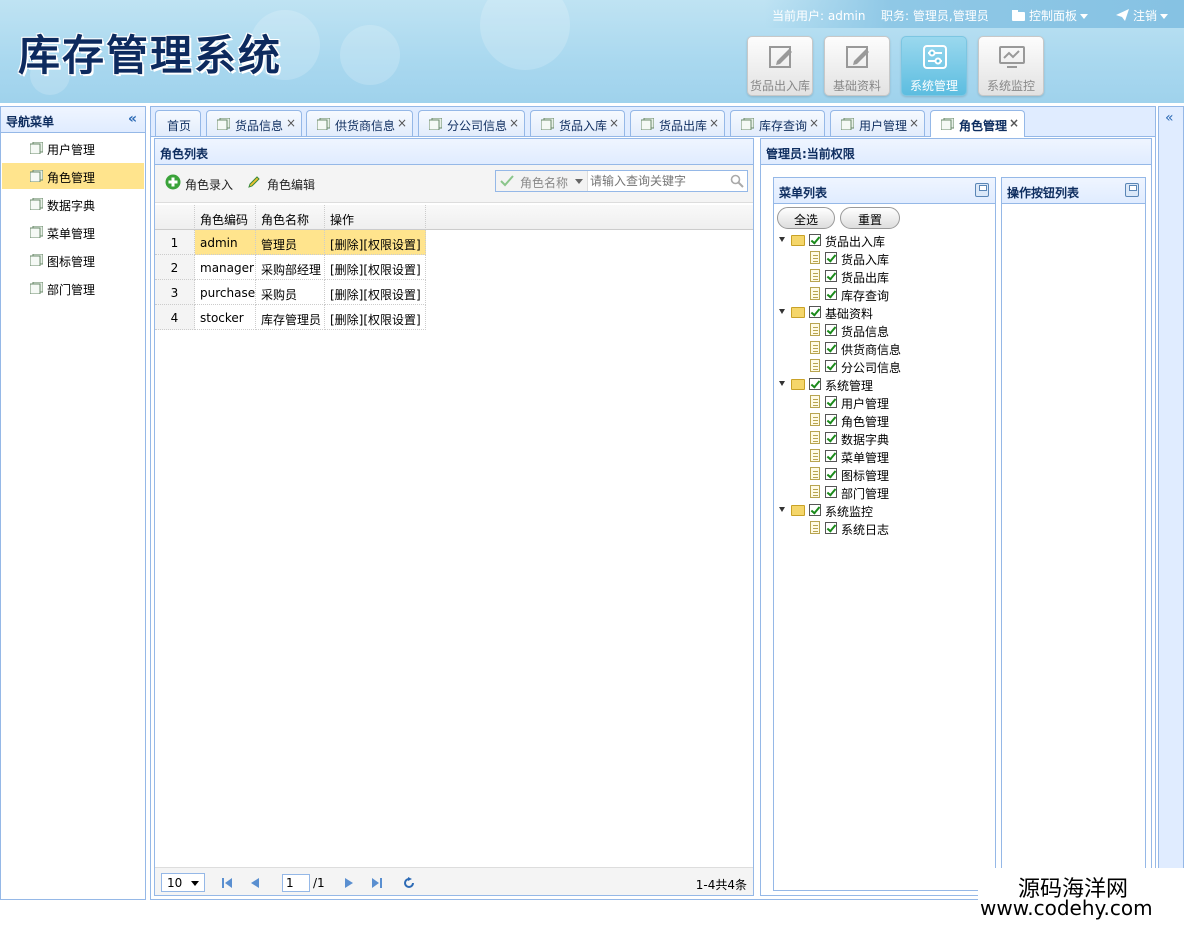 The width and height of the screenshot is (1184, 925). Describe the element at coordinates (1171, 503) in the screenshot. I see `east-panel-collapsed: «` at that location.